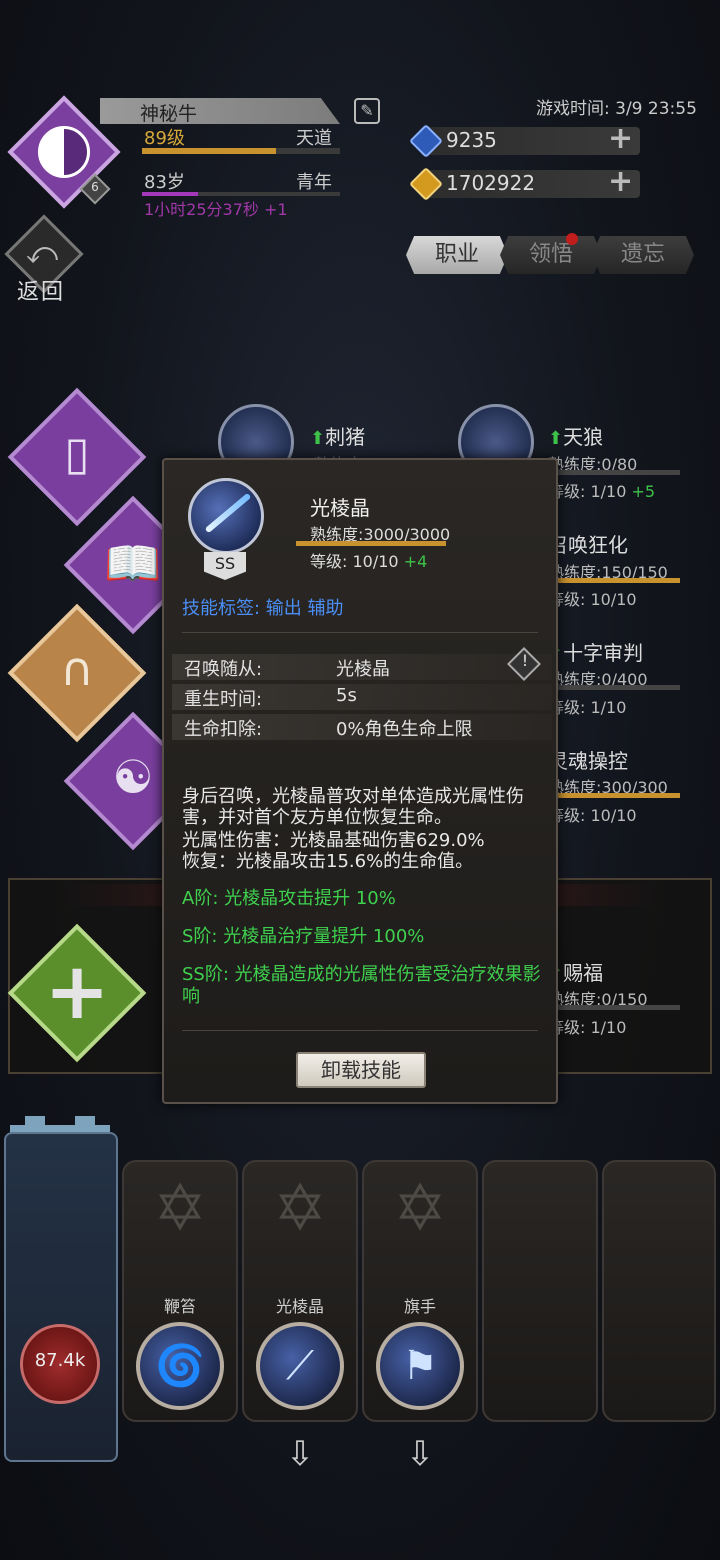 The height and width of the screenshot is (1560, 720). What do you see at coordinates (77, 992) in the screenshot?
I see `plus-icon: +` at bounding box center [77, 992].